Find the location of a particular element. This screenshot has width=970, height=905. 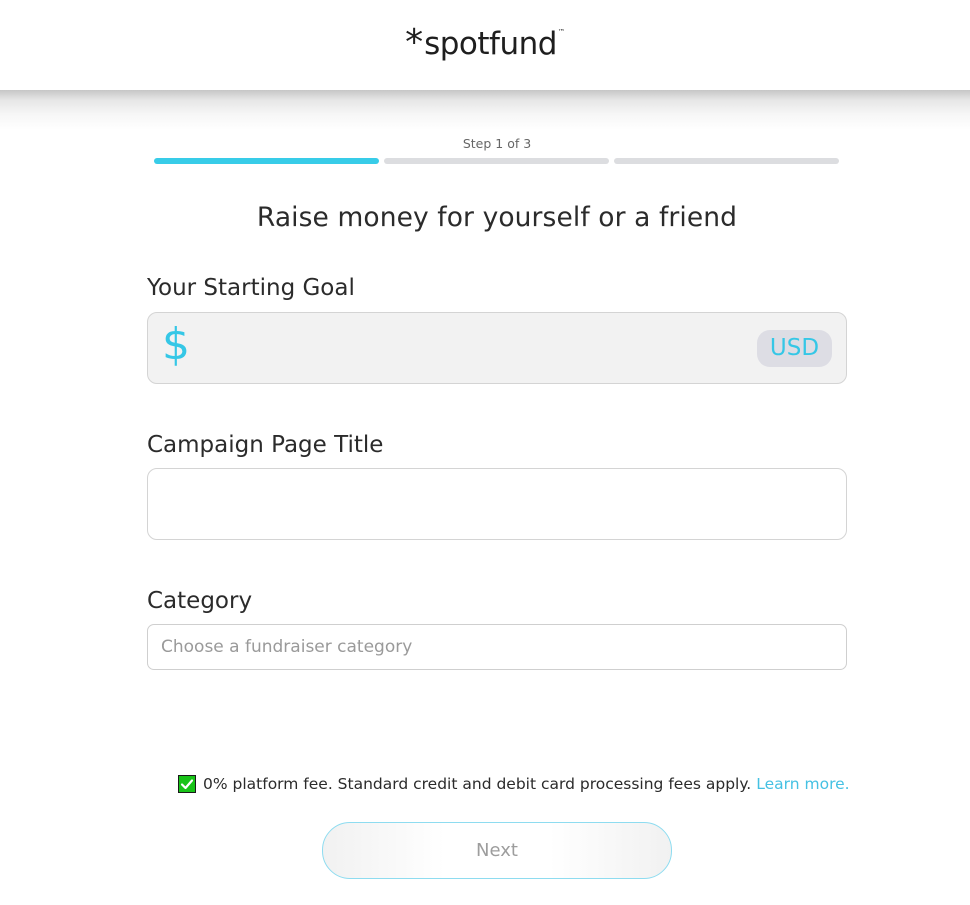

logo-asterisk: * is located at coordinates (414, 42).